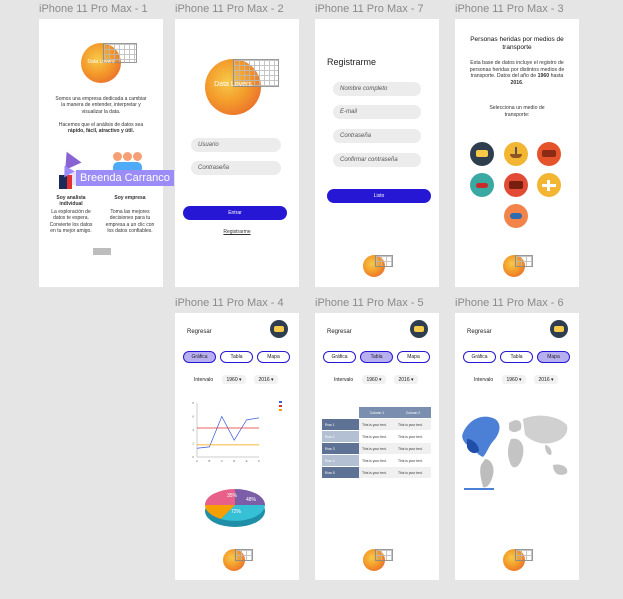 The image size is (623, 599). Describe the element at coordinates (340, 436) in the screenshot. I see `row-header-2: Row 2` at that location.